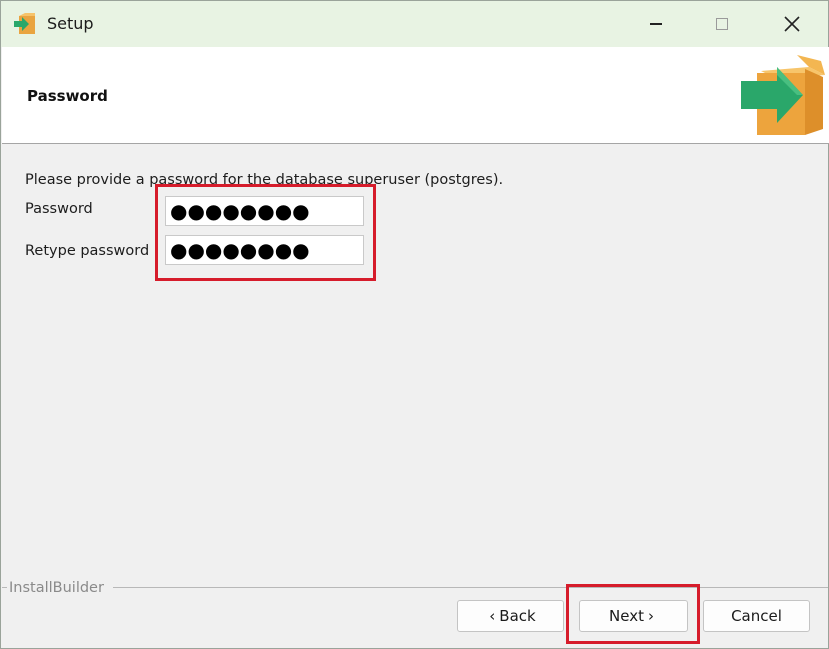  I want to click on app-icon, so click(24, 23).